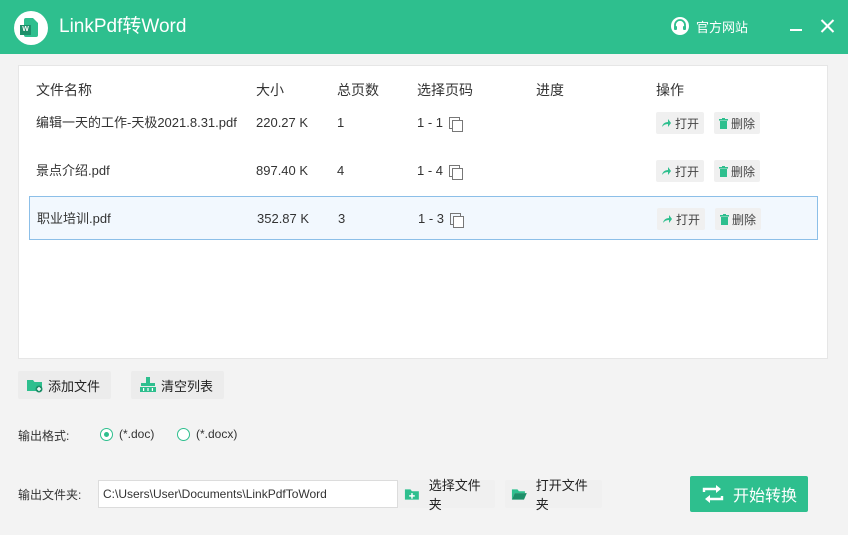  Describe the element at coordinates (430, 170) in the screenshot. I see `page-range-value: 1 - 4` at that location.